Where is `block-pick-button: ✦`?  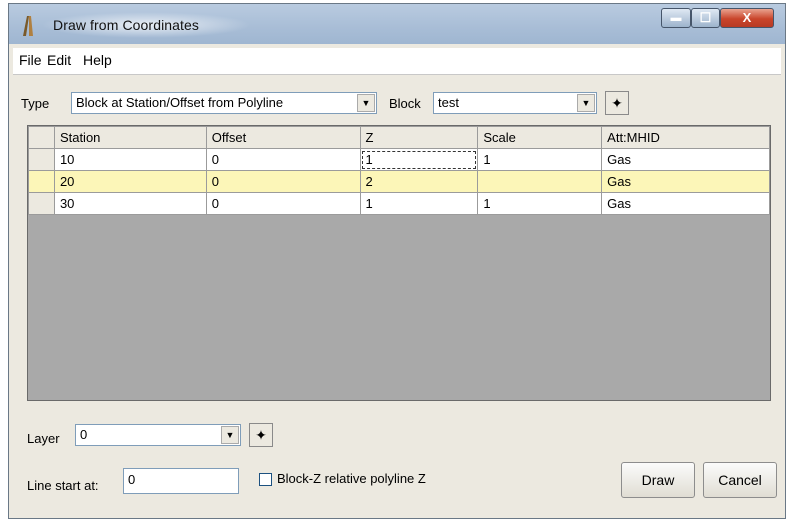 block-pick-button: ✦ is located at coordinates (617, 103).